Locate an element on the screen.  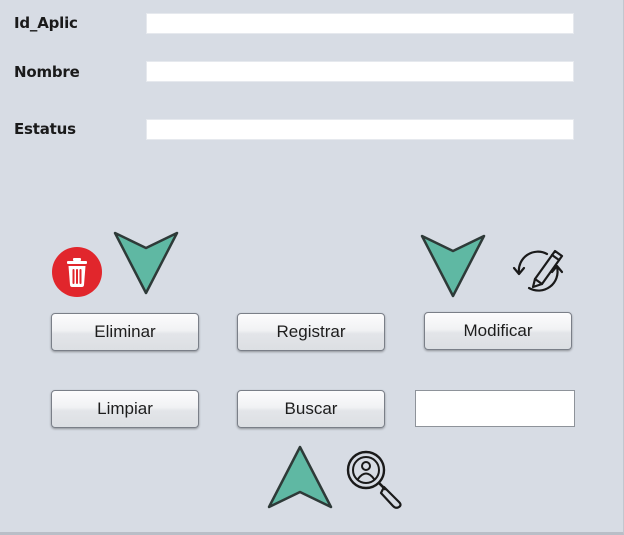
id-aplic-field is located at coordinates (360, 23).